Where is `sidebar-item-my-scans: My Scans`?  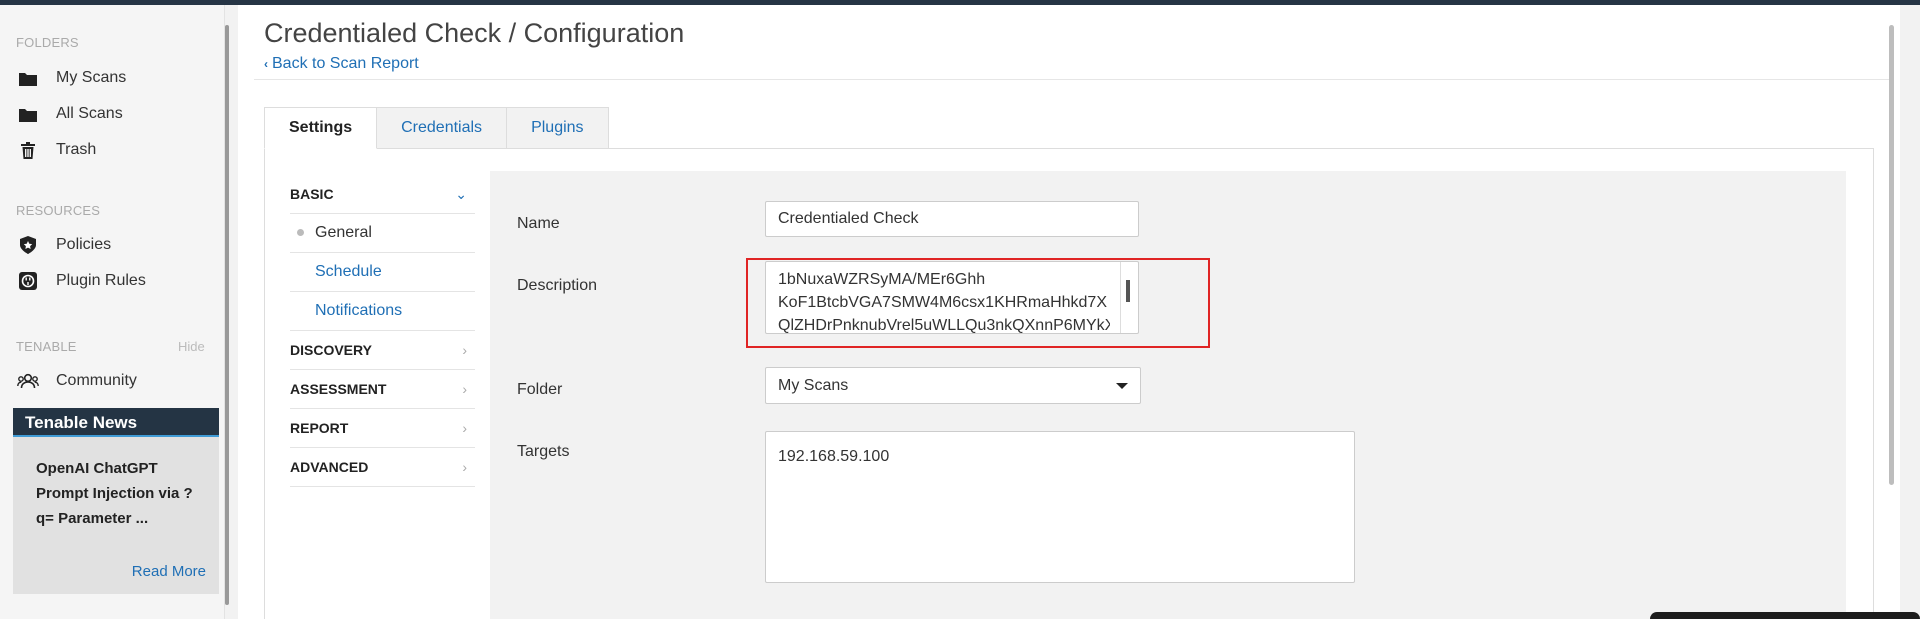
sidebar-item-my-scans: My Scans is located at coordinates (71, 78).